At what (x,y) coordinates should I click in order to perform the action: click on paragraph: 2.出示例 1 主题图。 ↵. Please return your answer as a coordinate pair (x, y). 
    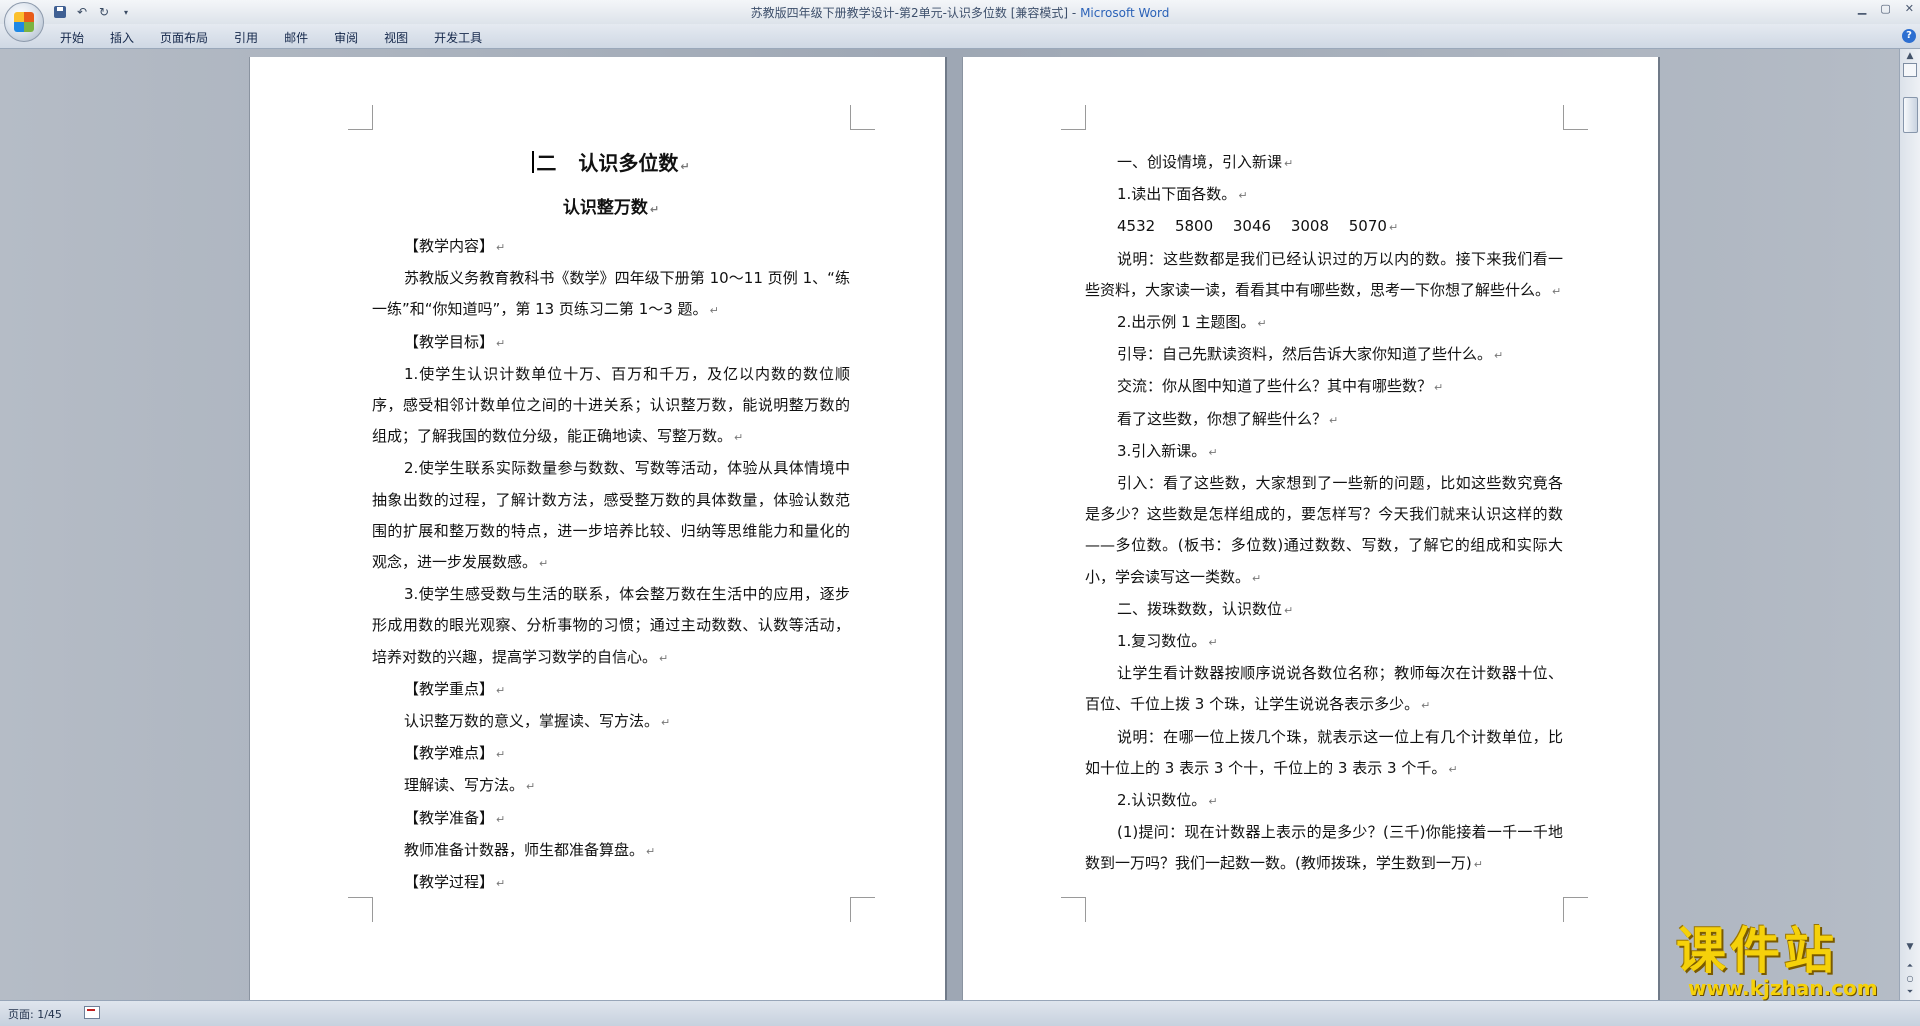
    Looking at the image, I should click on (1324, 323).